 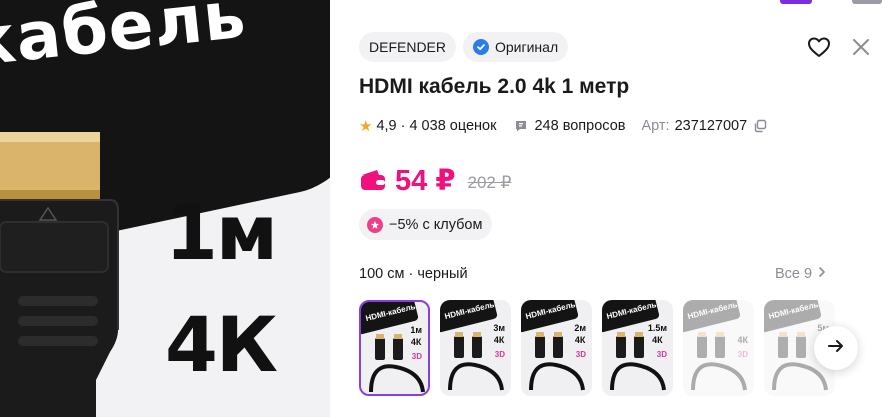 I want to click on verified-check-icon, so click(x=481, y=47).